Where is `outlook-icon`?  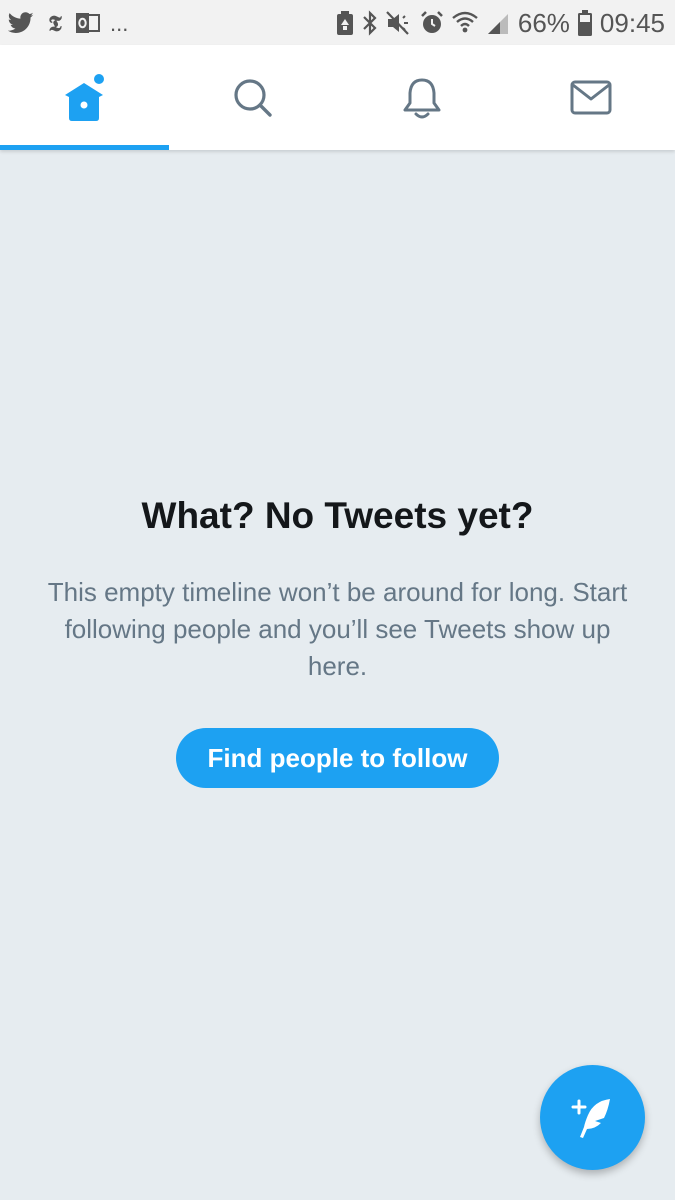
outlook-icon is located at coordinates (88, 23).